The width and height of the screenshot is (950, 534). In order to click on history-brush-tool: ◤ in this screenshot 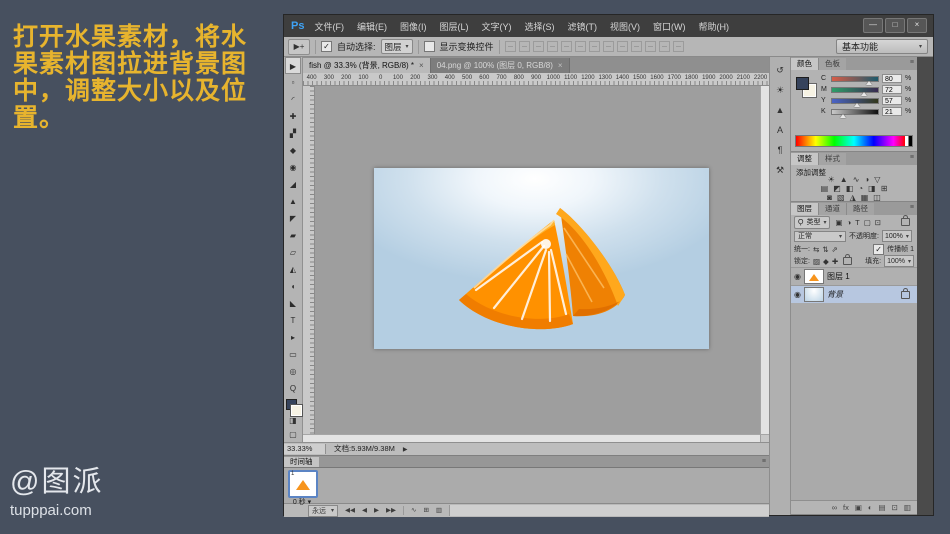, I will do `click(293, 218)`.